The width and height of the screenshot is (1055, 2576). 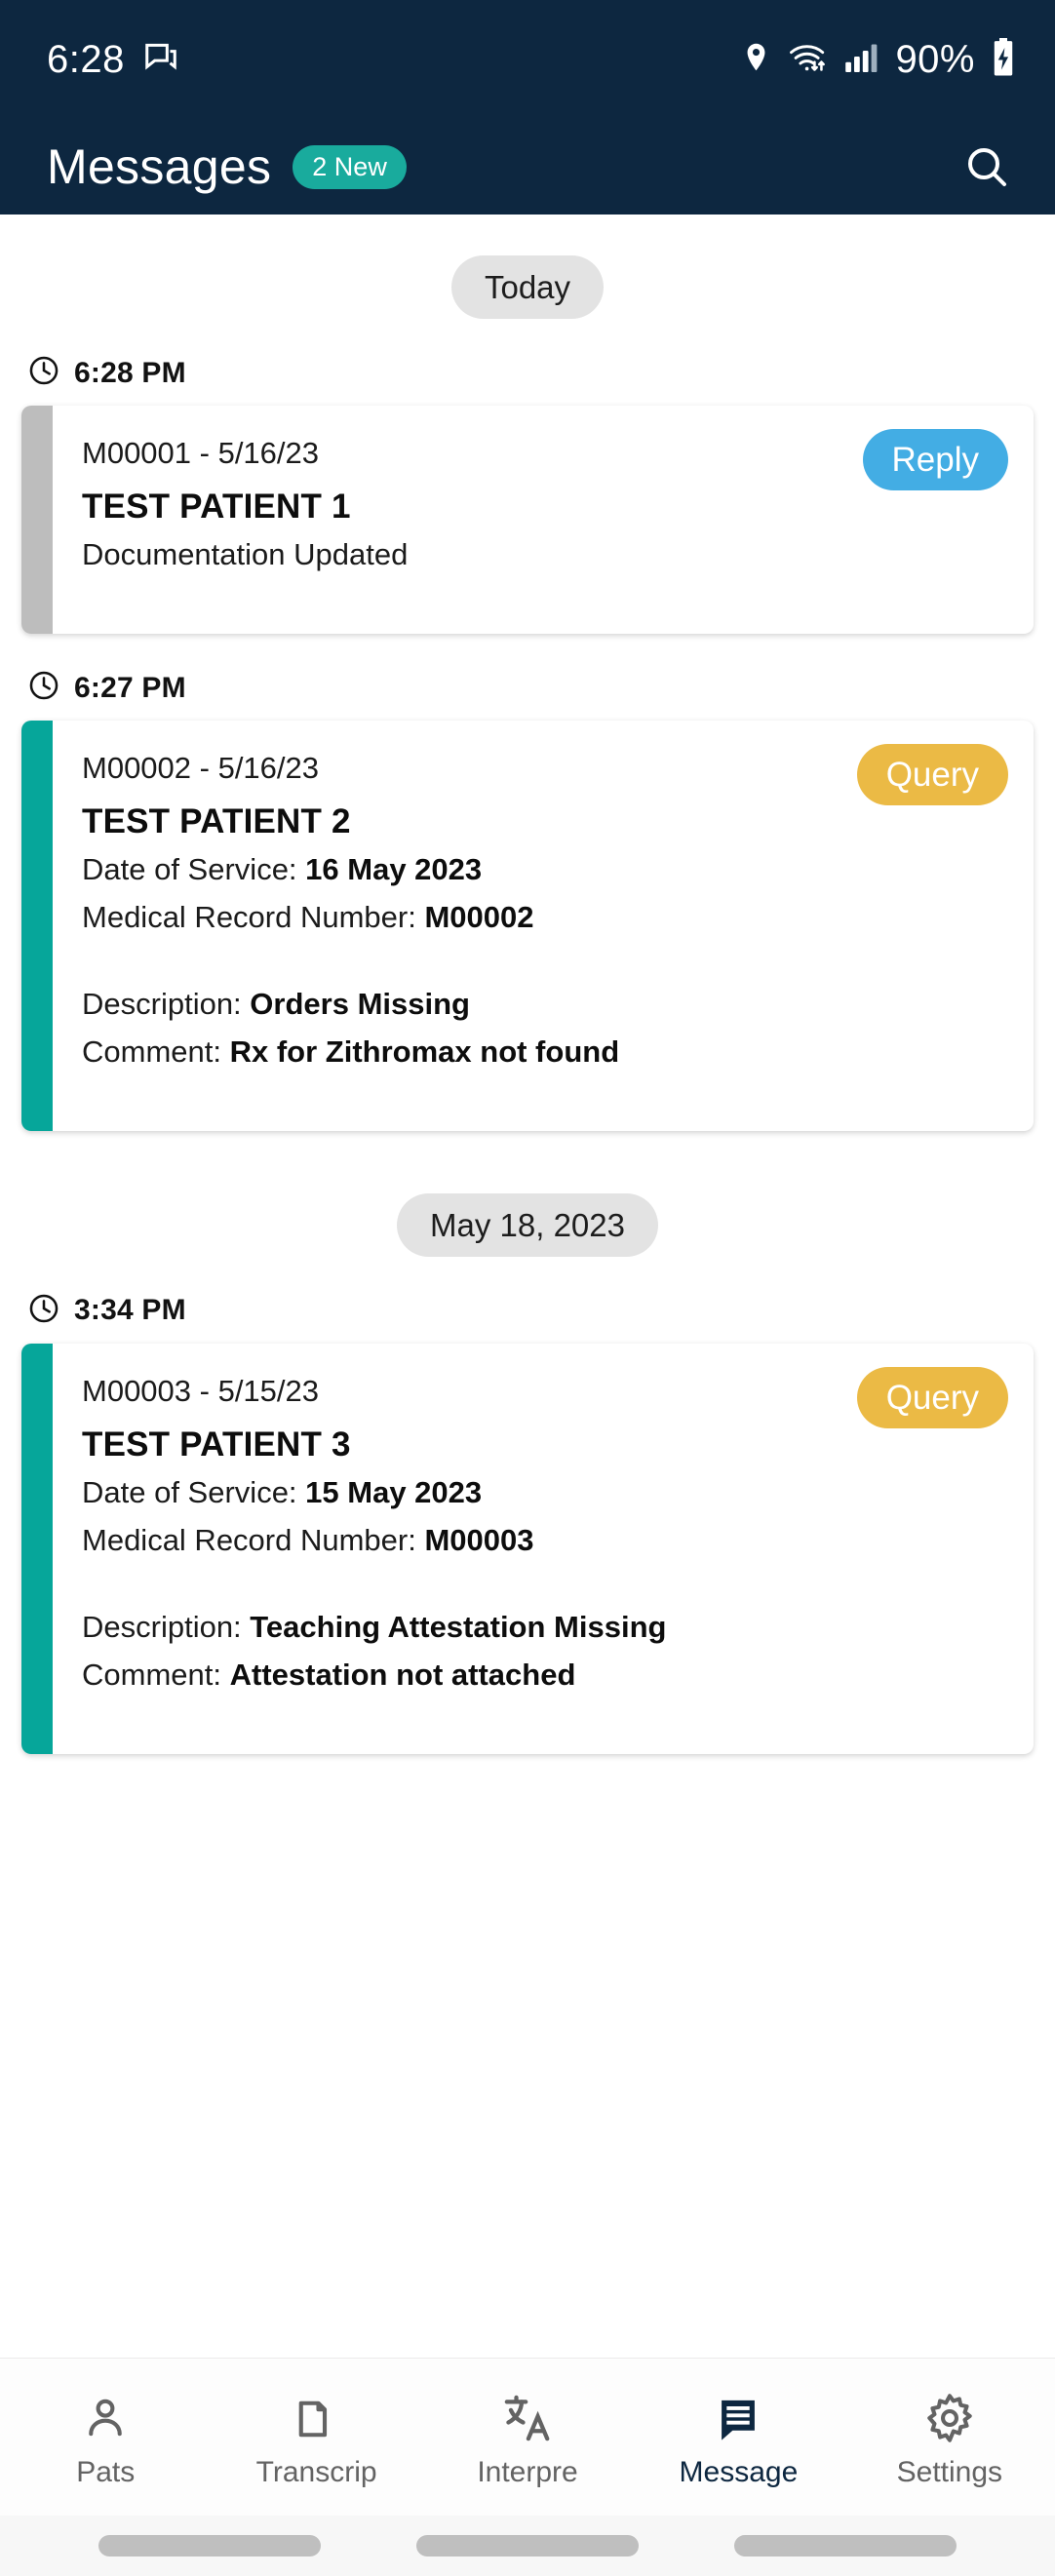 I want to click on detail-value: Orders Missing, so click(x=360, y=1004).